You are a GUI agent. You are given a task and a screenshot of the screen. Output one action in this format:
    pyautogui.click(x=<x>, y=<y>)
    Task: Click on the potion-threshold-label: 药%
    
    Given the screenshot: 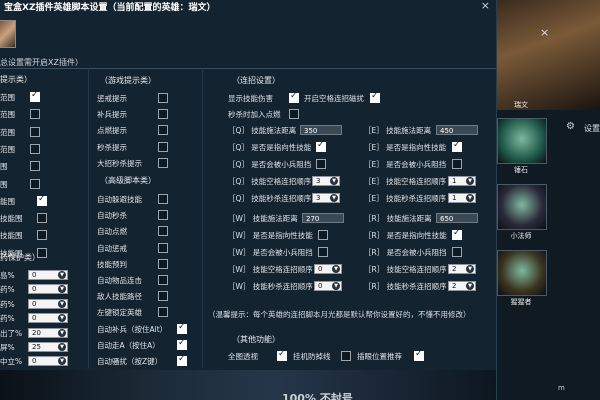 What is the action you would take?
    pyautogui.click(x=7, y=290)
    